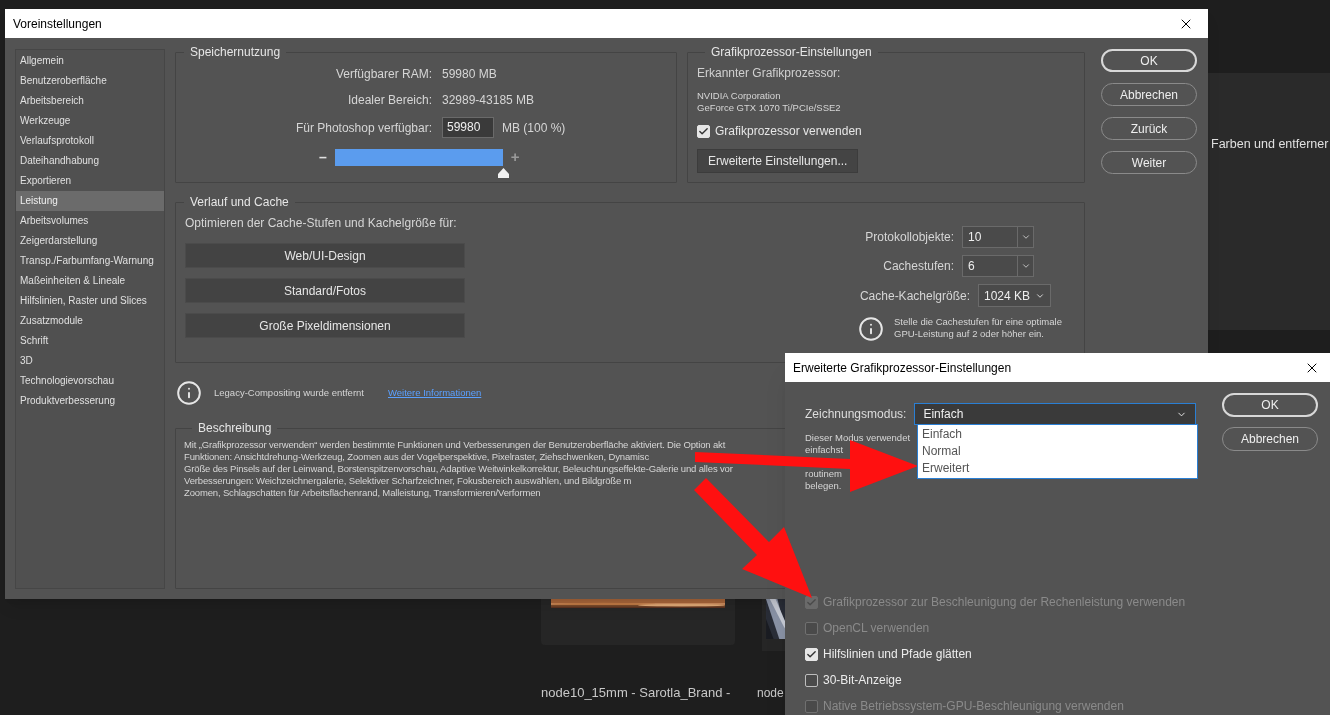 The width and height of the screenshot is (1330, 715). What do you see at coordinates (289, 392) in the screenshot?
I see `notice-text: Legacy-Compositing wurde entfernt` at bounding box center [289, 392].